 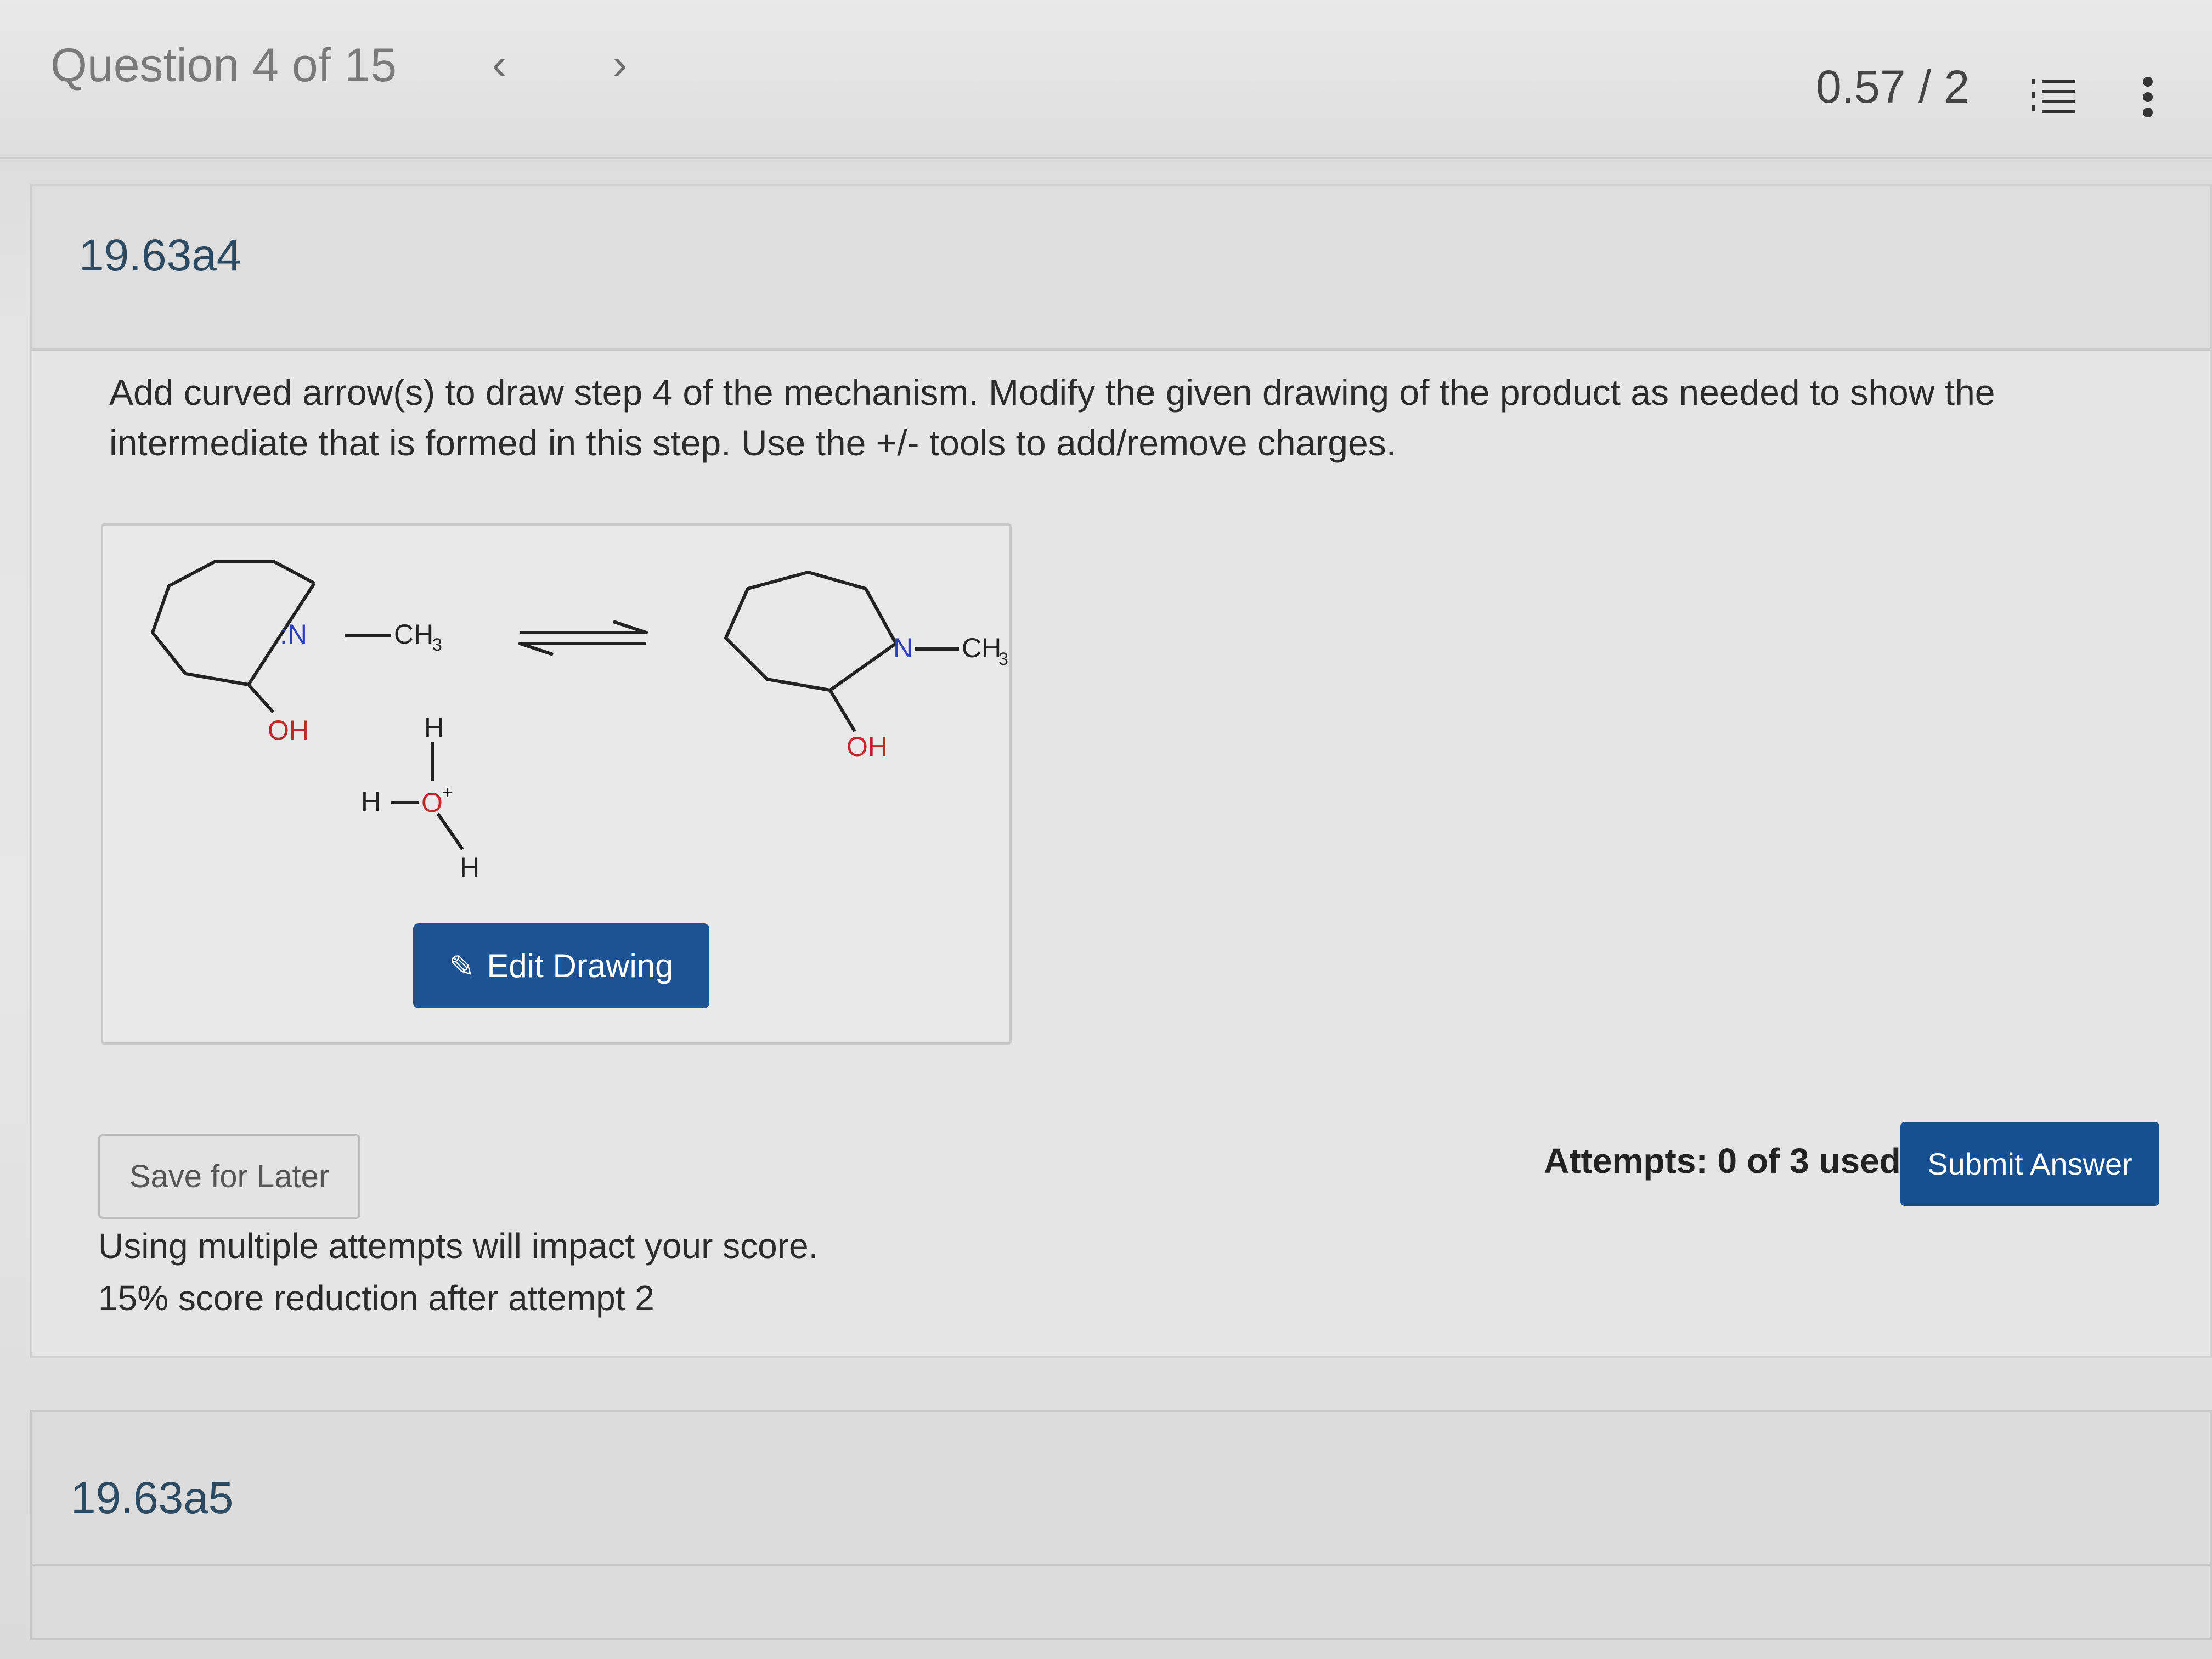 What do you see at coordinates (376, 1298) in the screenshot?
I see `score-reduction-note: 15% score reduction after attempt 2` at bounding box center [376, 1298].